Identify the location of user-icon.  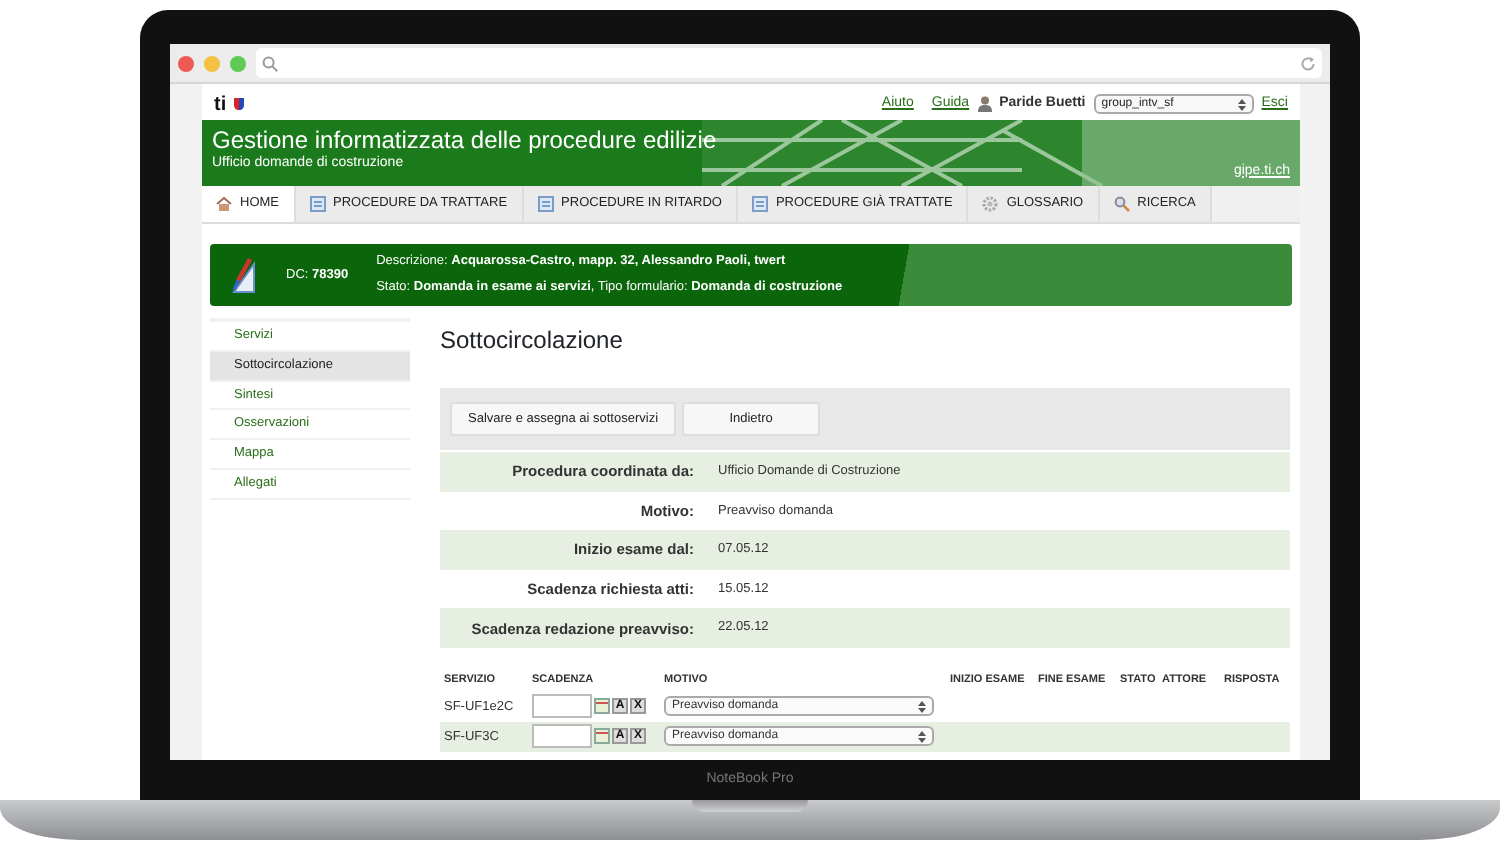
(984, 104).